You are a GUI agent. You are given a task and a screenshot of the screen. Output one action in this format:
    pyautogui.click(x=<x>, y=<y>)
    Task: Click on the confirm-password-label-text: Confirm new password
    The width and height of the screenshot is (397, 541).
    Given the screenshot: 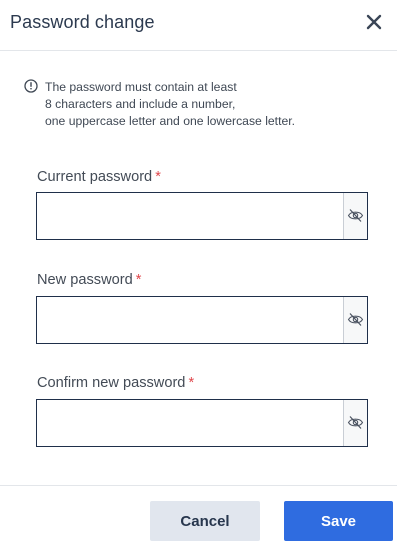 What is the action you would take?
    pyautogui.click(x=111, y=383)
    